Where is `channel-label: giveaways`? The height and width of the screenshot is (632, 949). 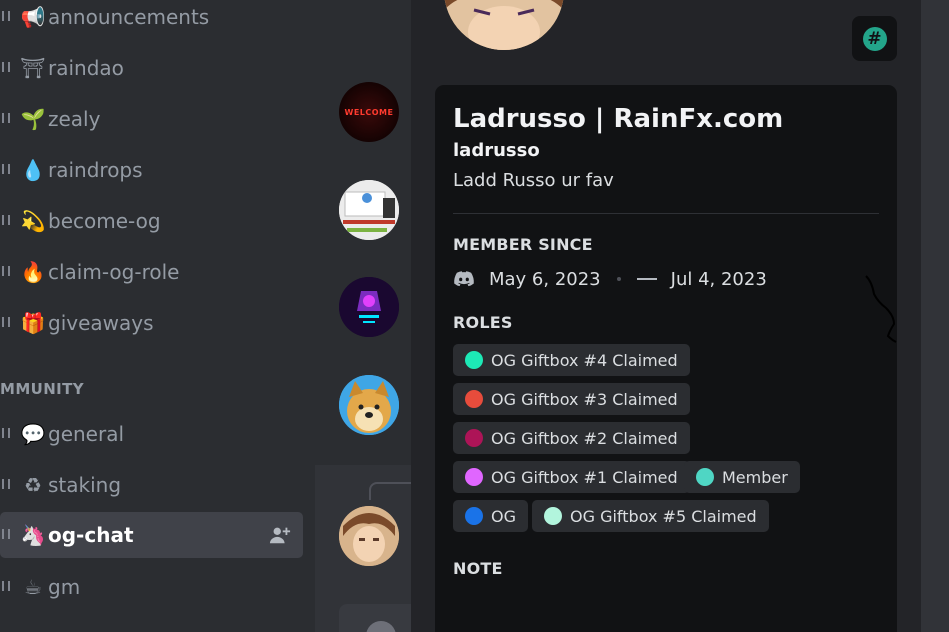 channel-label: giveaways is located at coordinates (101, 323).